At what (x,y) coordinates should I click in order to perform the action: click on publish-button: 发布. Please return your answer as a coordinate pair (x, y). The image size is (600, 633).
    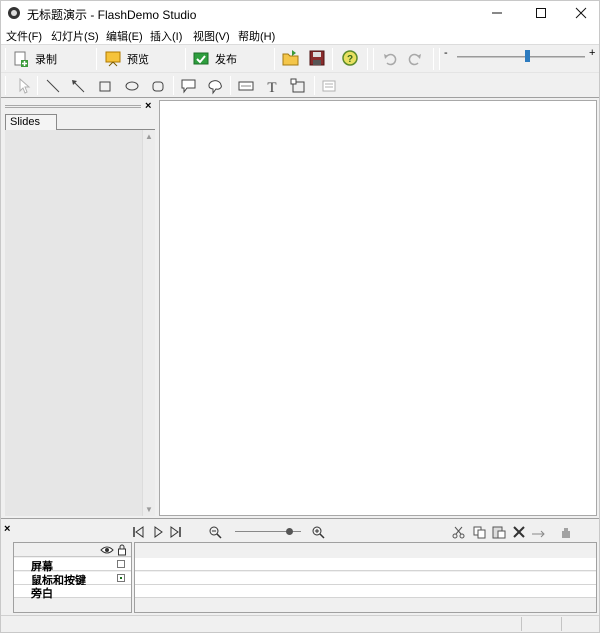
    Looking at the image, I should click on (215, 59).